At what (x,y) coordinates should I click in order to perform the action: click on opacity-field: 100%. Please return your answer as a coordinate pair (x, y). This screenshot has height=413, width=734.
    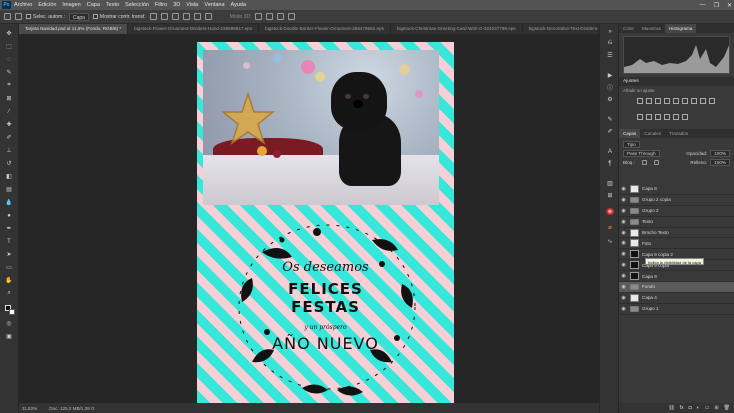
    Looking at the image, I should click on (720, 153).